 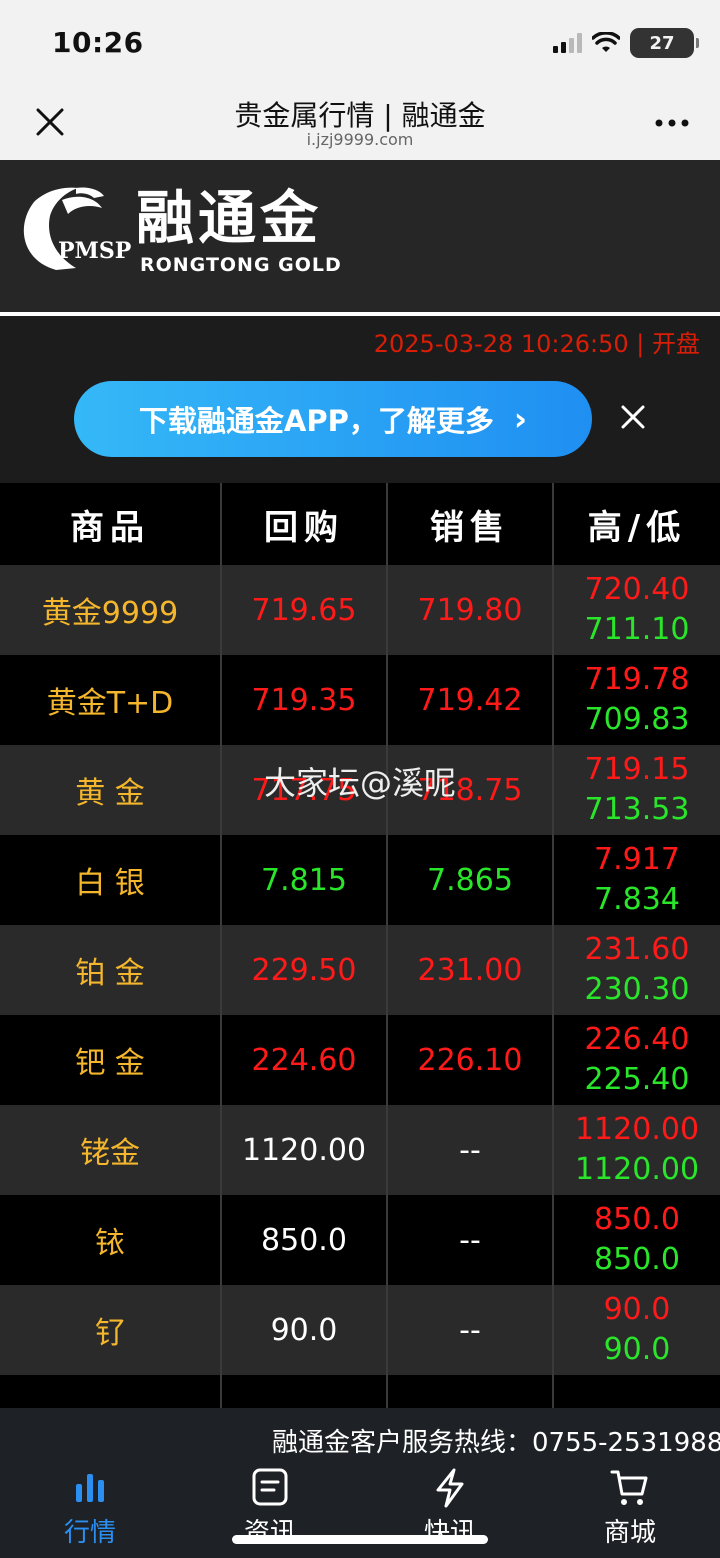 I want to click on high-low: 850.0 850.0, so click(x=637, y=1240).